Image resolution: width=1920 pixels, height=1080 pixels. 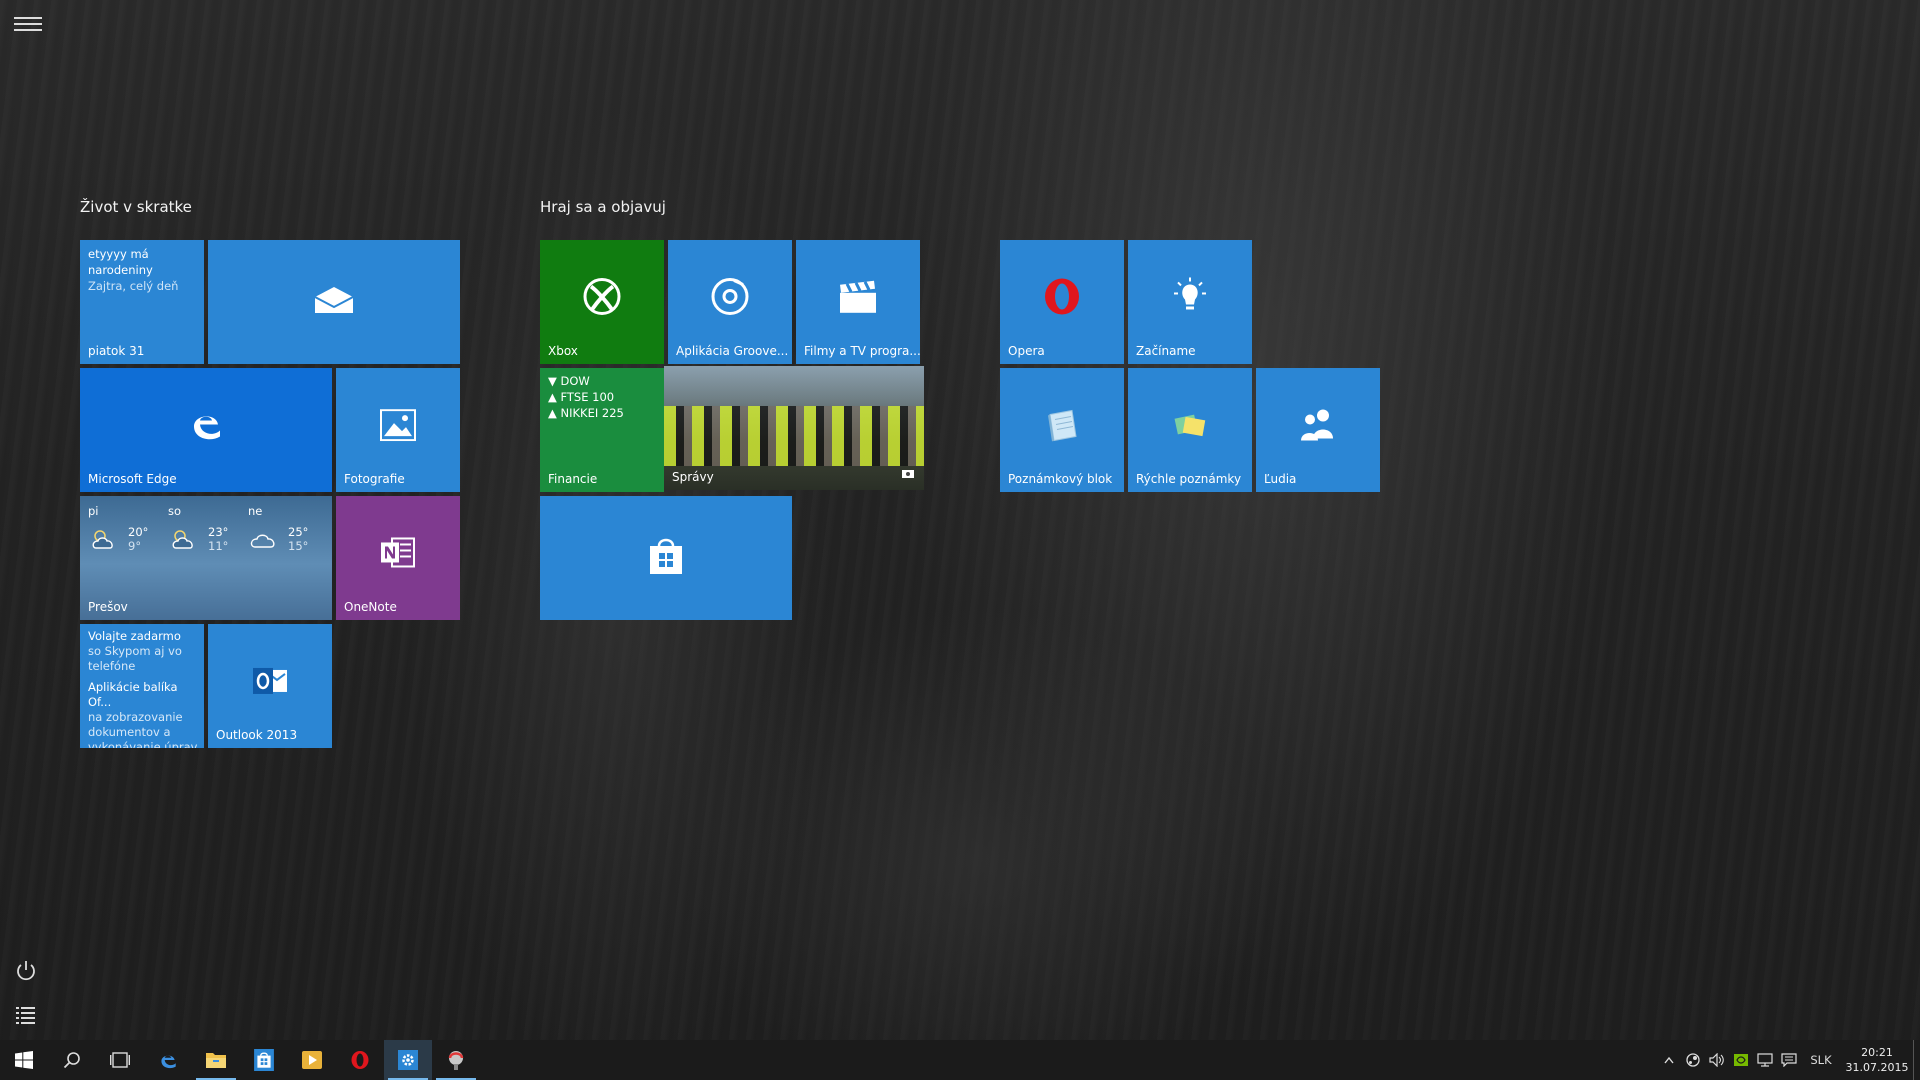 What do you see at coordinates (120, 1060) in the screenshot?
I see `task-view-button` at bounding box center [120, 1060].